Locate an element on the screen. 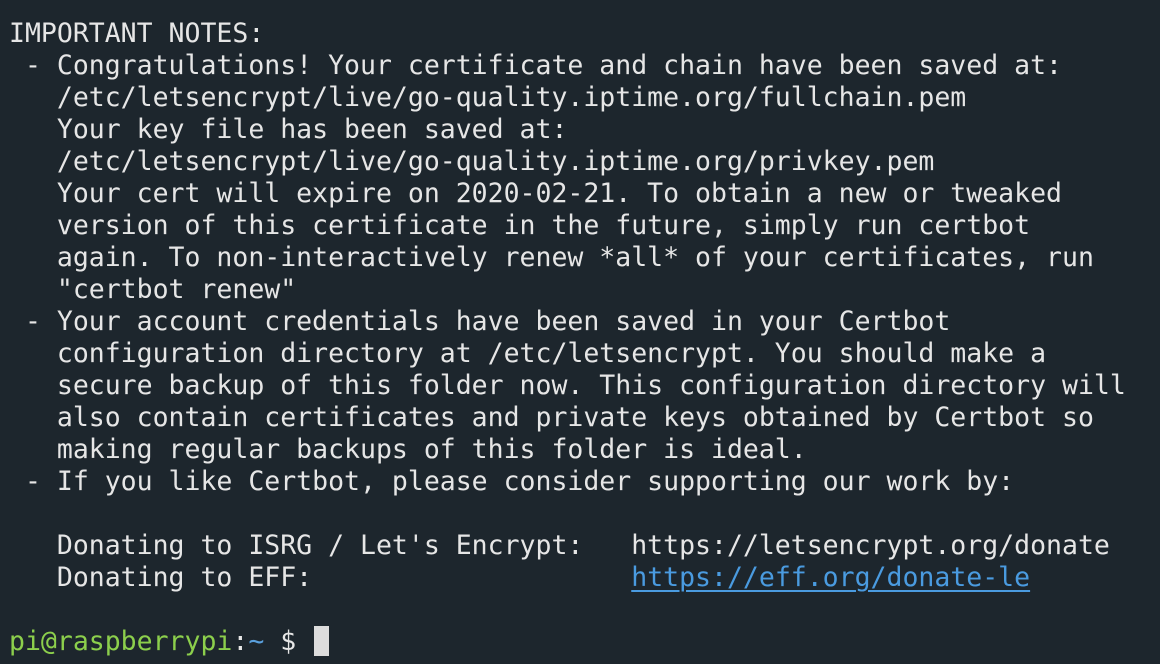 The width and height of the screenshot is (1160, 664). output-line: Your key file has been saved at: is located at coordinates (288, 129).